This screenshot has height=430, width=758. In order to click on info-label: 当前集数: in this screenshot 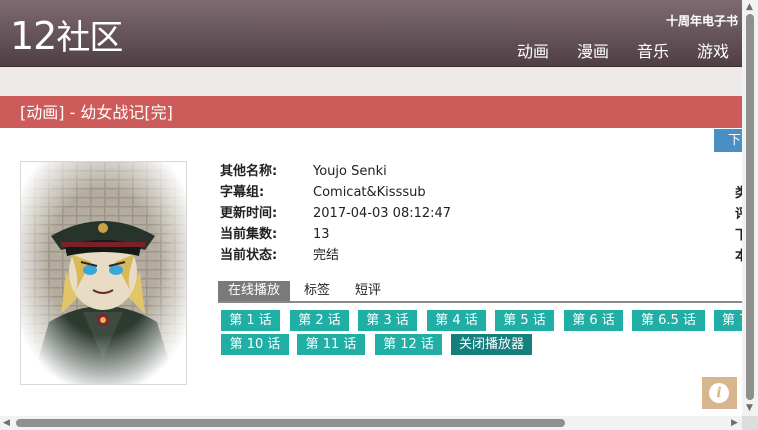, I will do `click(249, 234)`.